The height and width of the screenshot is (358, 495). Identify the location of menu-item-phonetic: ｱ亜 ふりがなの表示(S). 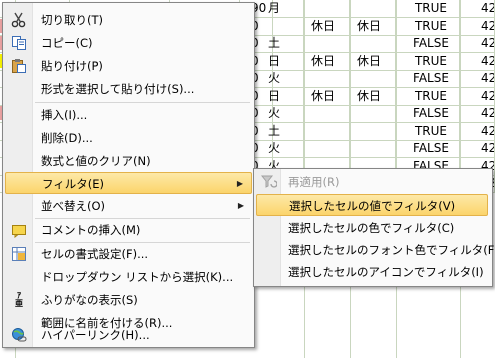
(128, 300).